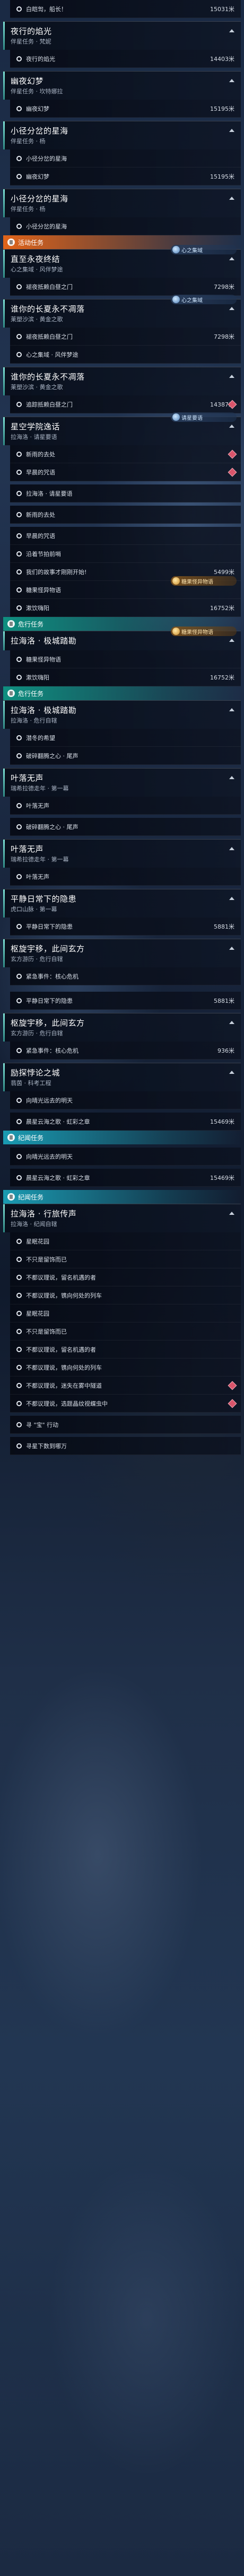 Image resolution: width=244 pixels, height=2576 pixels. I want to click on objective-label: 不都议理说，镌向何处的列车, so click(64, 1295).